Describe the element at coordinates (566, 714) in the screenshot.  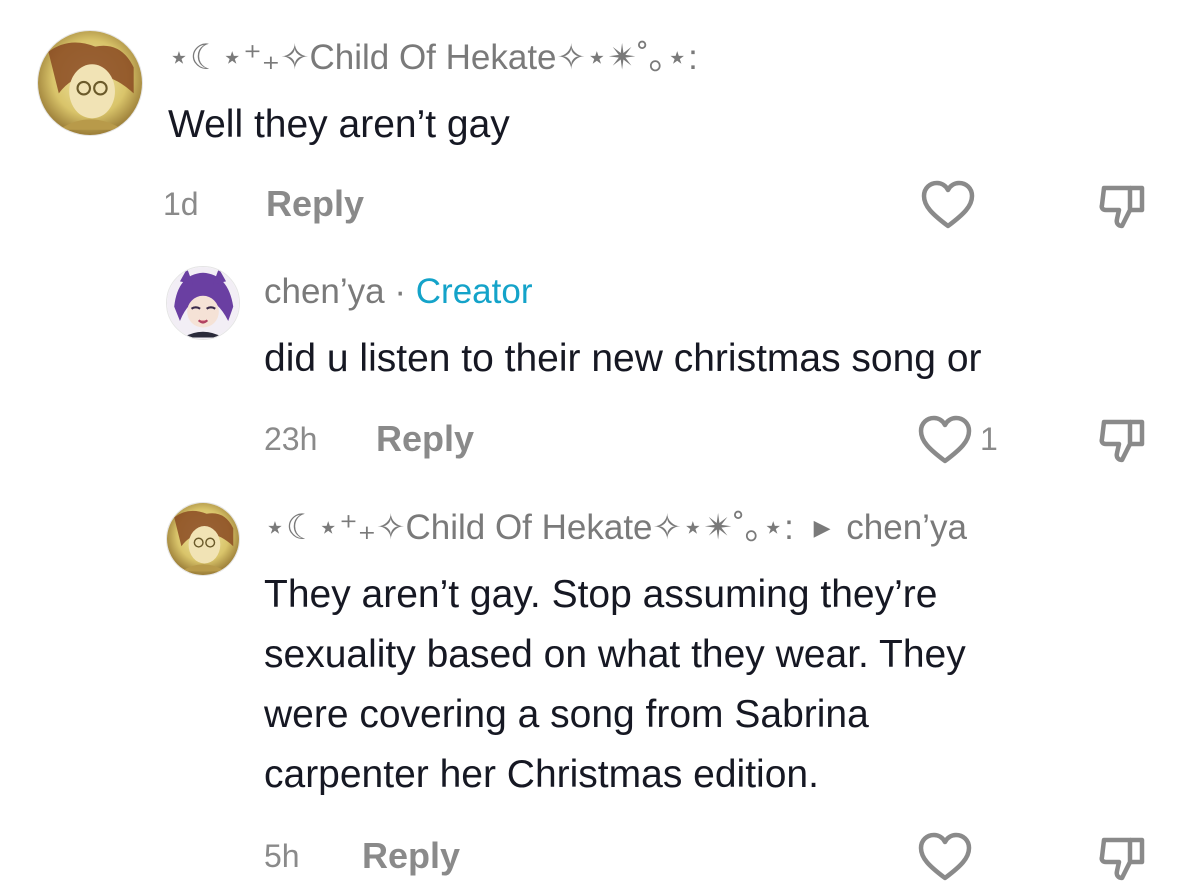
I see `comment-text-line: were covering a song from Sabrina` at that location.